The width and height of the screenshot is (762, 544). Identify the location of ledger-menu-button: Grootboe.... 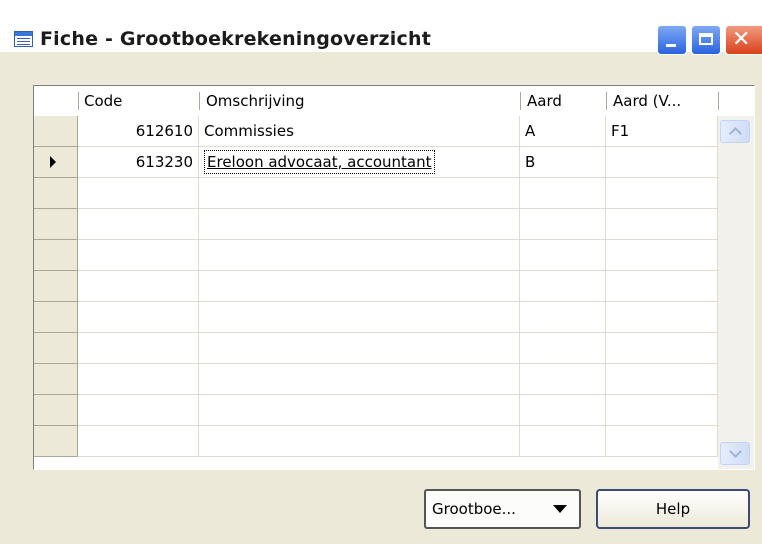
(502, 509).